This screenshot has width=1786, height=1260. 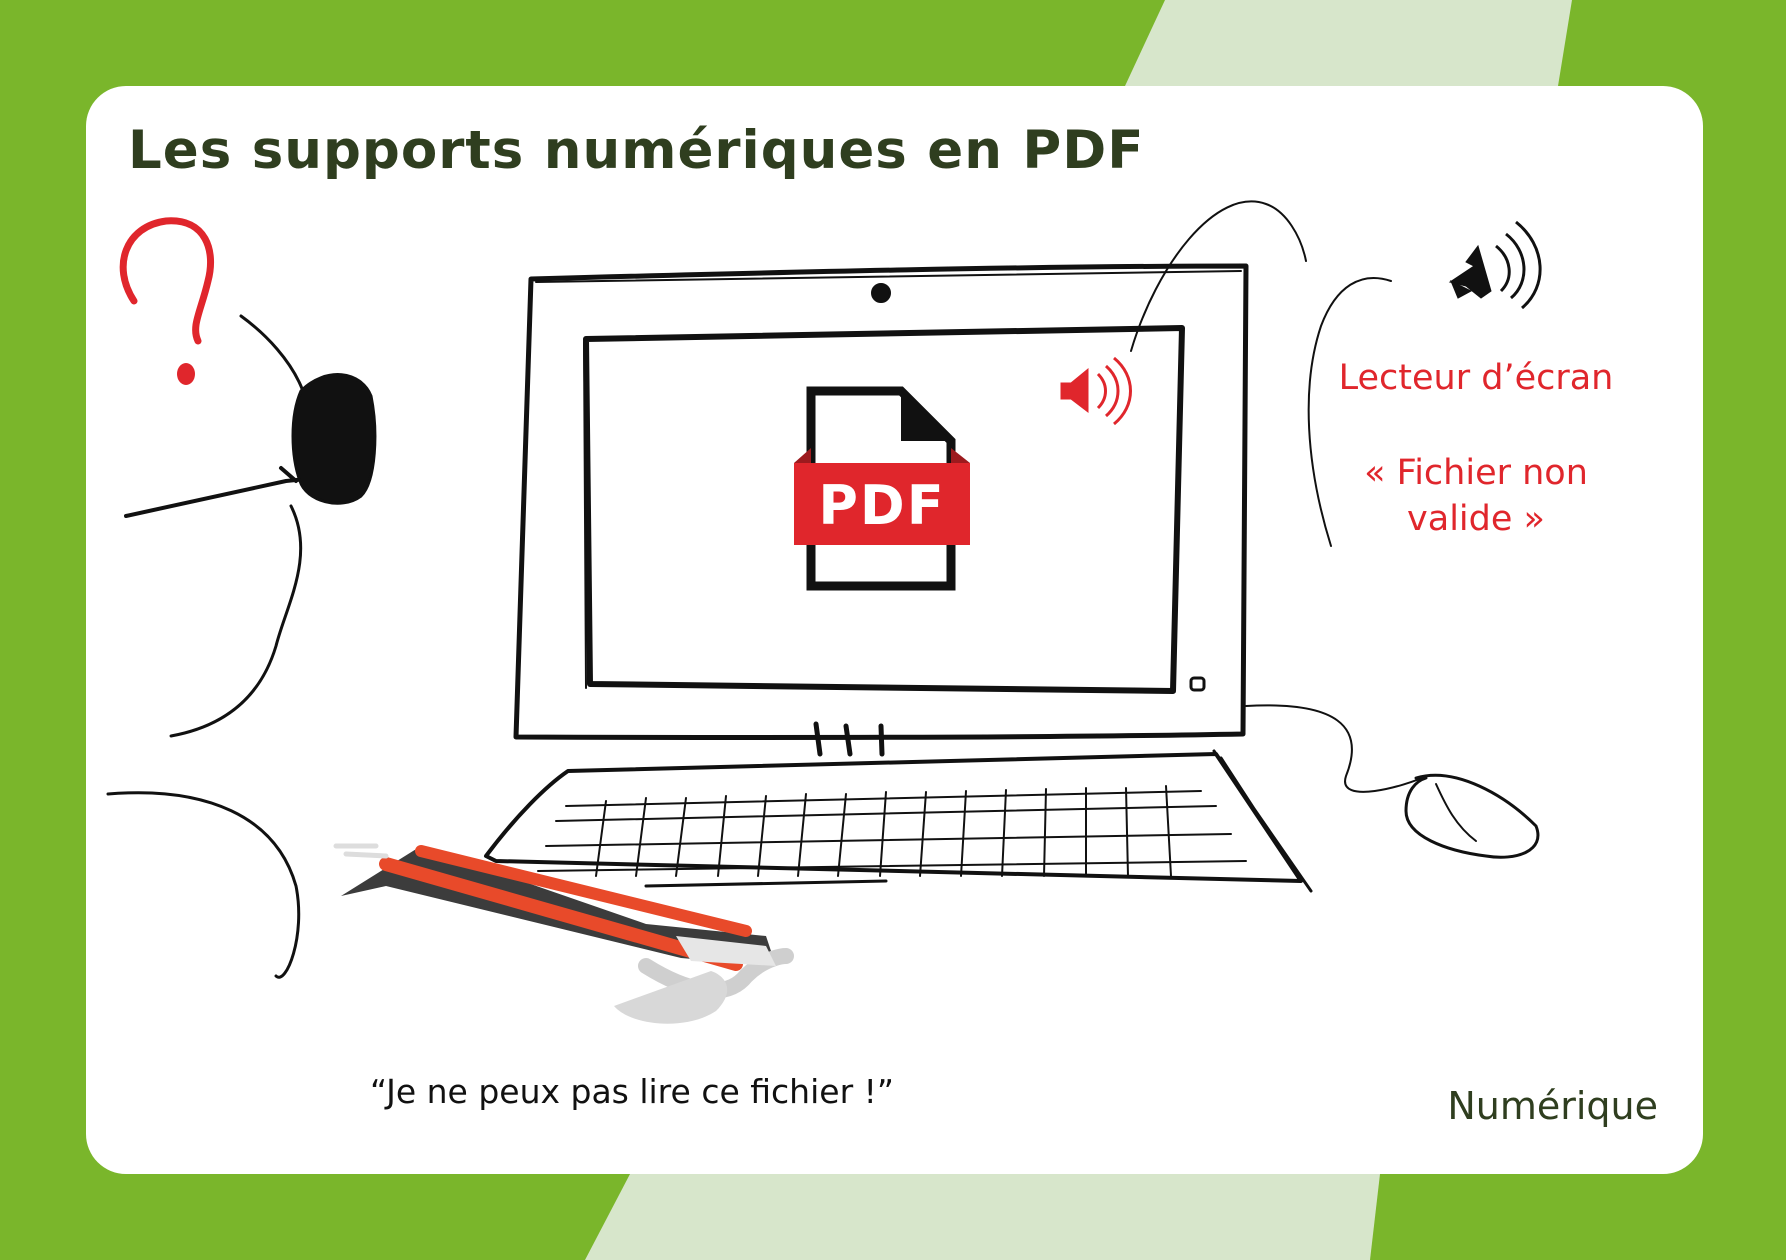 What do you see at coordinates (328, 439) in the screenshot?
I see `dark-glasses-icon` at bounding box center [328, 439].